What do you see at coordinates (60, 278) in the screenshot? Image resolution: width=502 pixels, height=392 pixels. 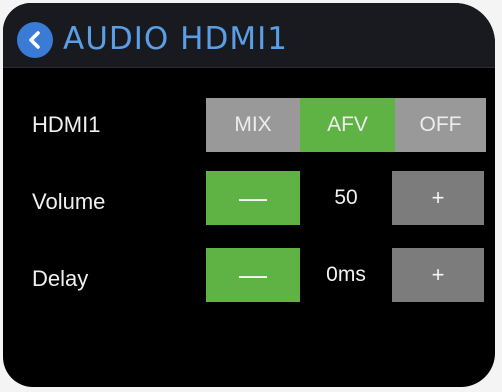 I see `delay-label: Delay` at bounding box center [60, 278].